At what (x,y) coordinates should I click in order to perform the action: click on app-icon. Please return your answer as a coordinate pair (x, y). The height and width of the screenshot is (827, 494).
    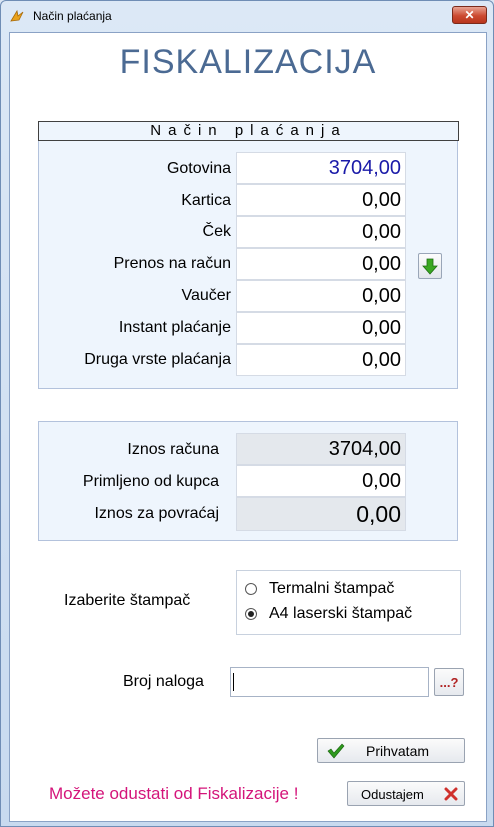
    Looking at the image, I should click on (17, 15).